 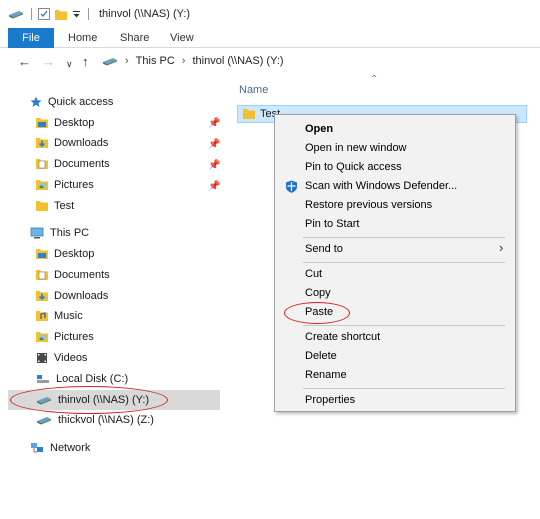 I want to click on breadcrumb-this-pc: This PC, so click(x=155, y=61).